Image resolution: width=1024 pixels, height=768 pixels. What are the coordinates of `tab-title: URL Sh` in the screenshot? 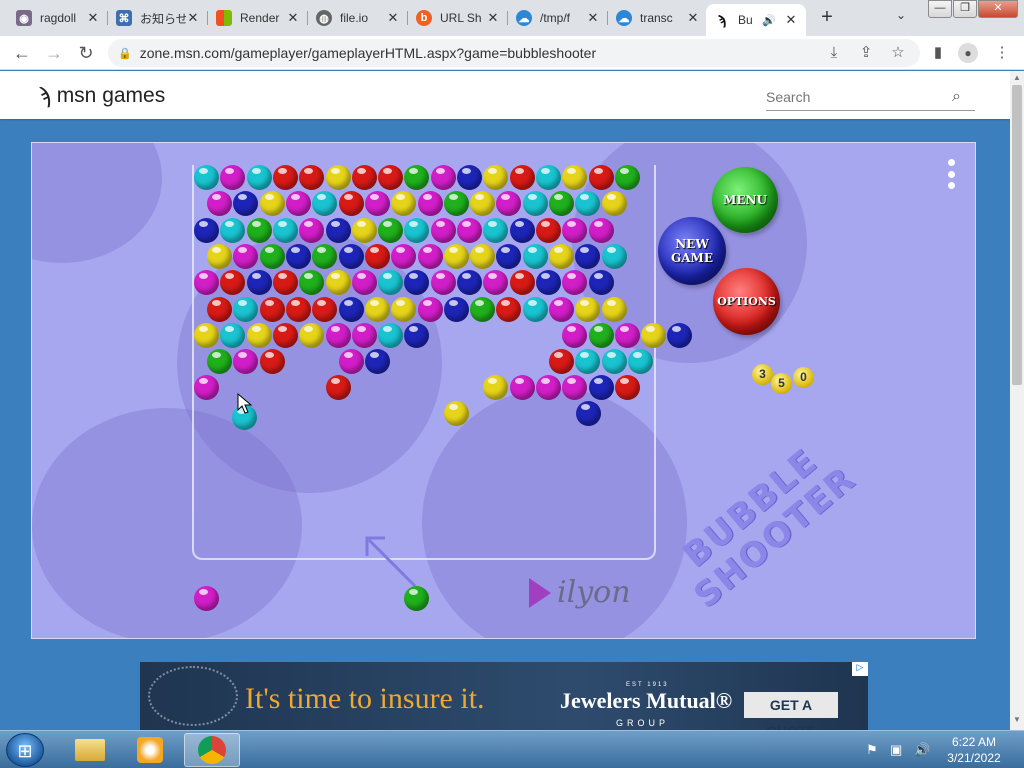 It's located at (461, 18).